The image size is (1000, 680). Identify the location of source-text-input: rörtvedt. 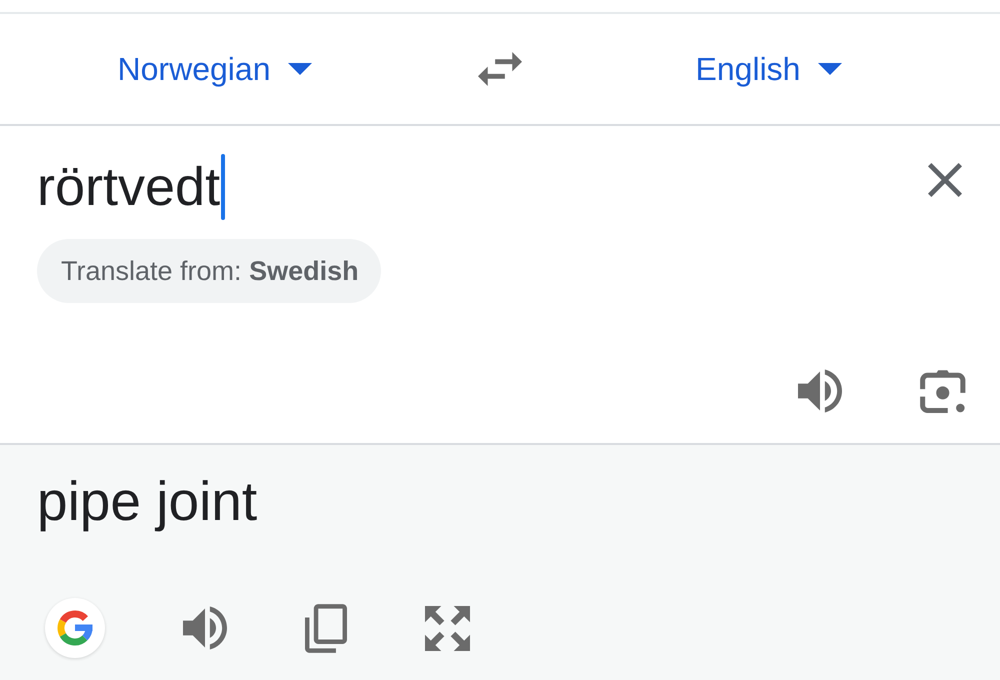
(131, 187).